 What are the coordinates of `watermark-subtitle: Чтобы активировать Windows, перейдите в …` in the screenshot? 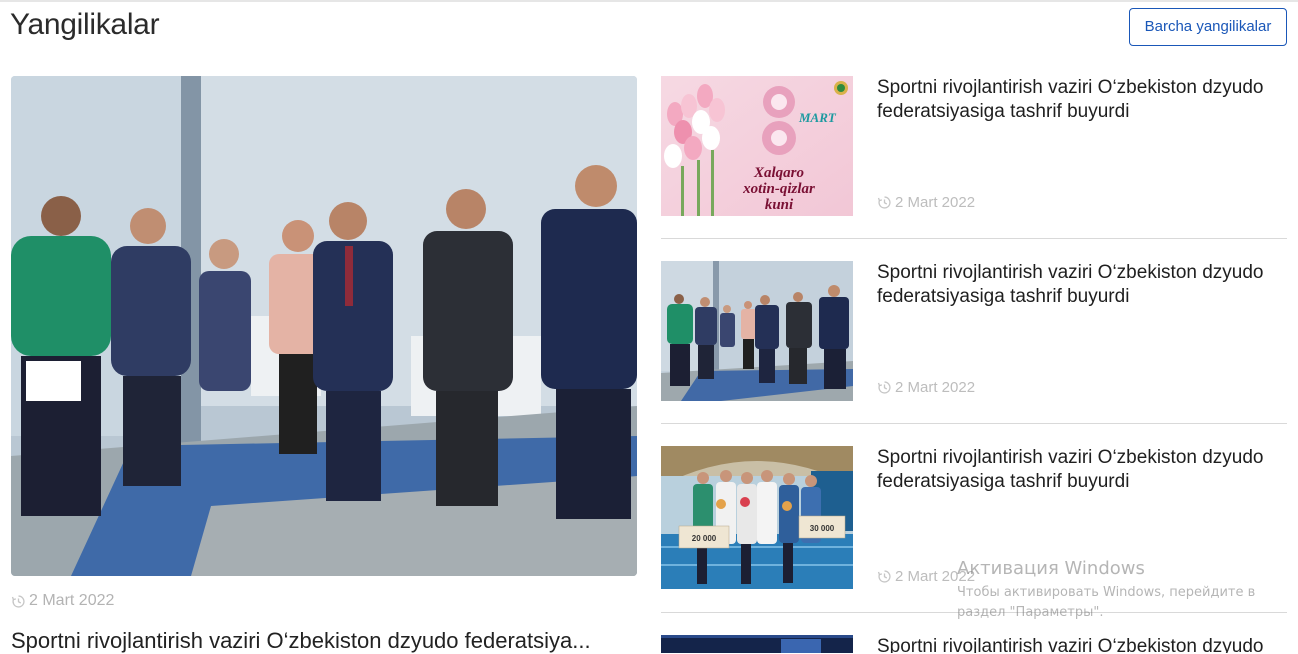 It's located at (1106, 602).